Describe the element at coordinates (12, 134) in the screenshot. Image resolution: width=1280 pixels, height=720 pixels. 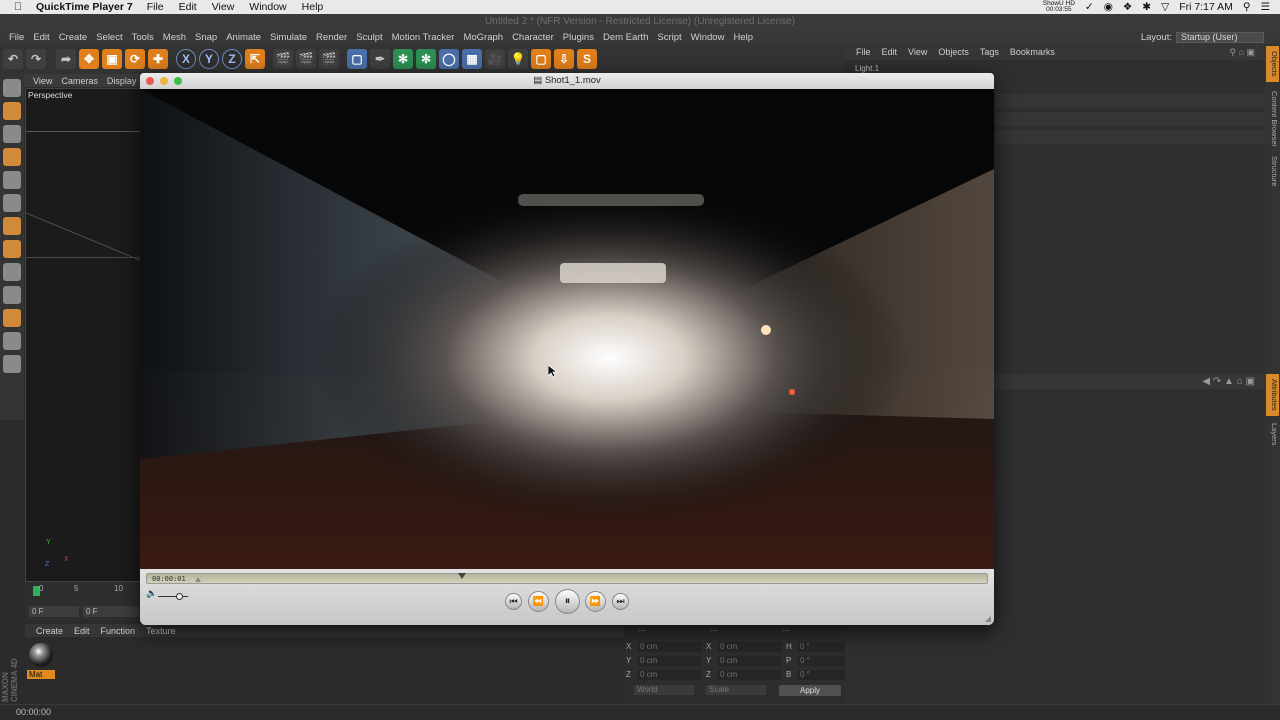
I see `texture-mode-icon` at that location.